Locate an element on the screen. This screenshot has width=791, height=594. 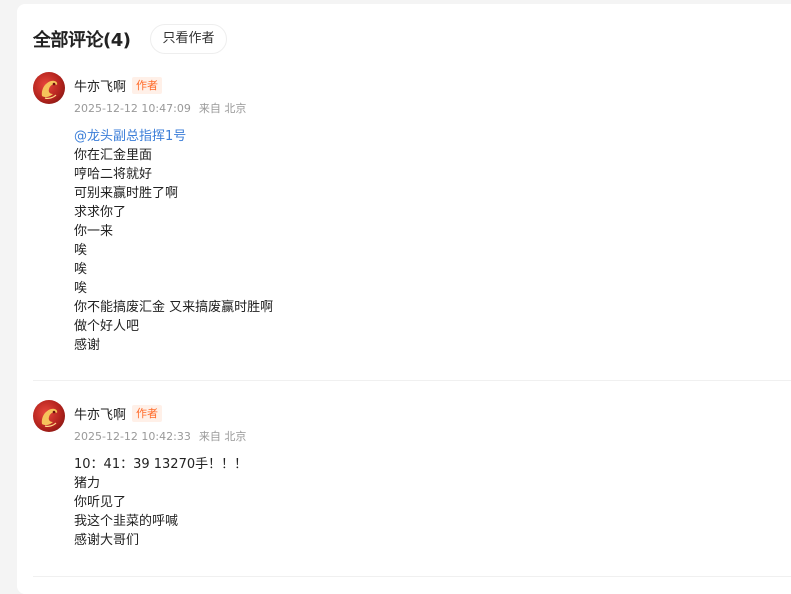
comment-line: 感谢大哥们 is located at coordinates (107, 540).